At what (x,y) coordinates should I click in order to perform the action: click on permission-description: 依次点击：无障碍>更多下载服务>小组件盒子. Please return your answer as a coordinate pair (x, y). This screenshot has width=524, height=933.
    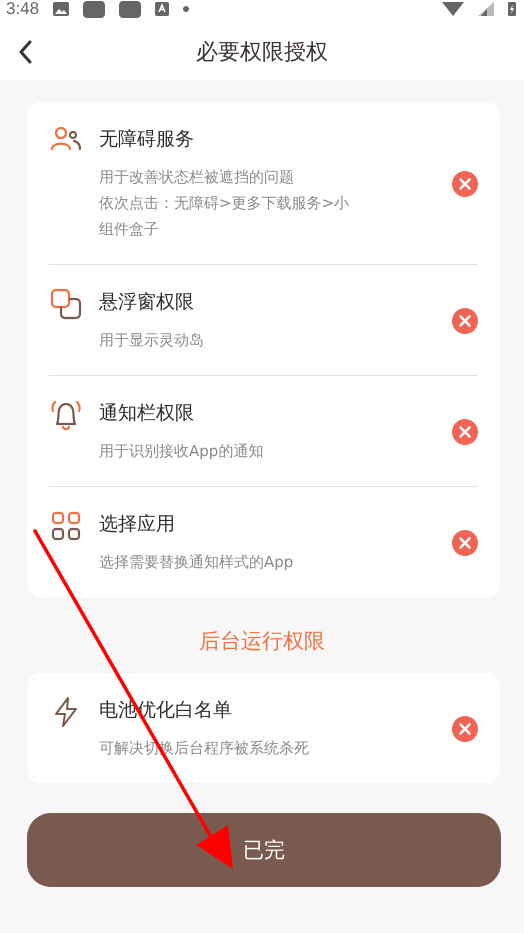
    Looking at the image, I should click on (224, 216).